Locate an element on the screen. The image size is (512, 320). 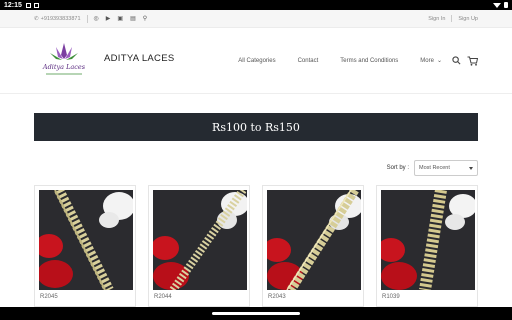
sort-select: Most Recent is located at coordinates (446, 168).